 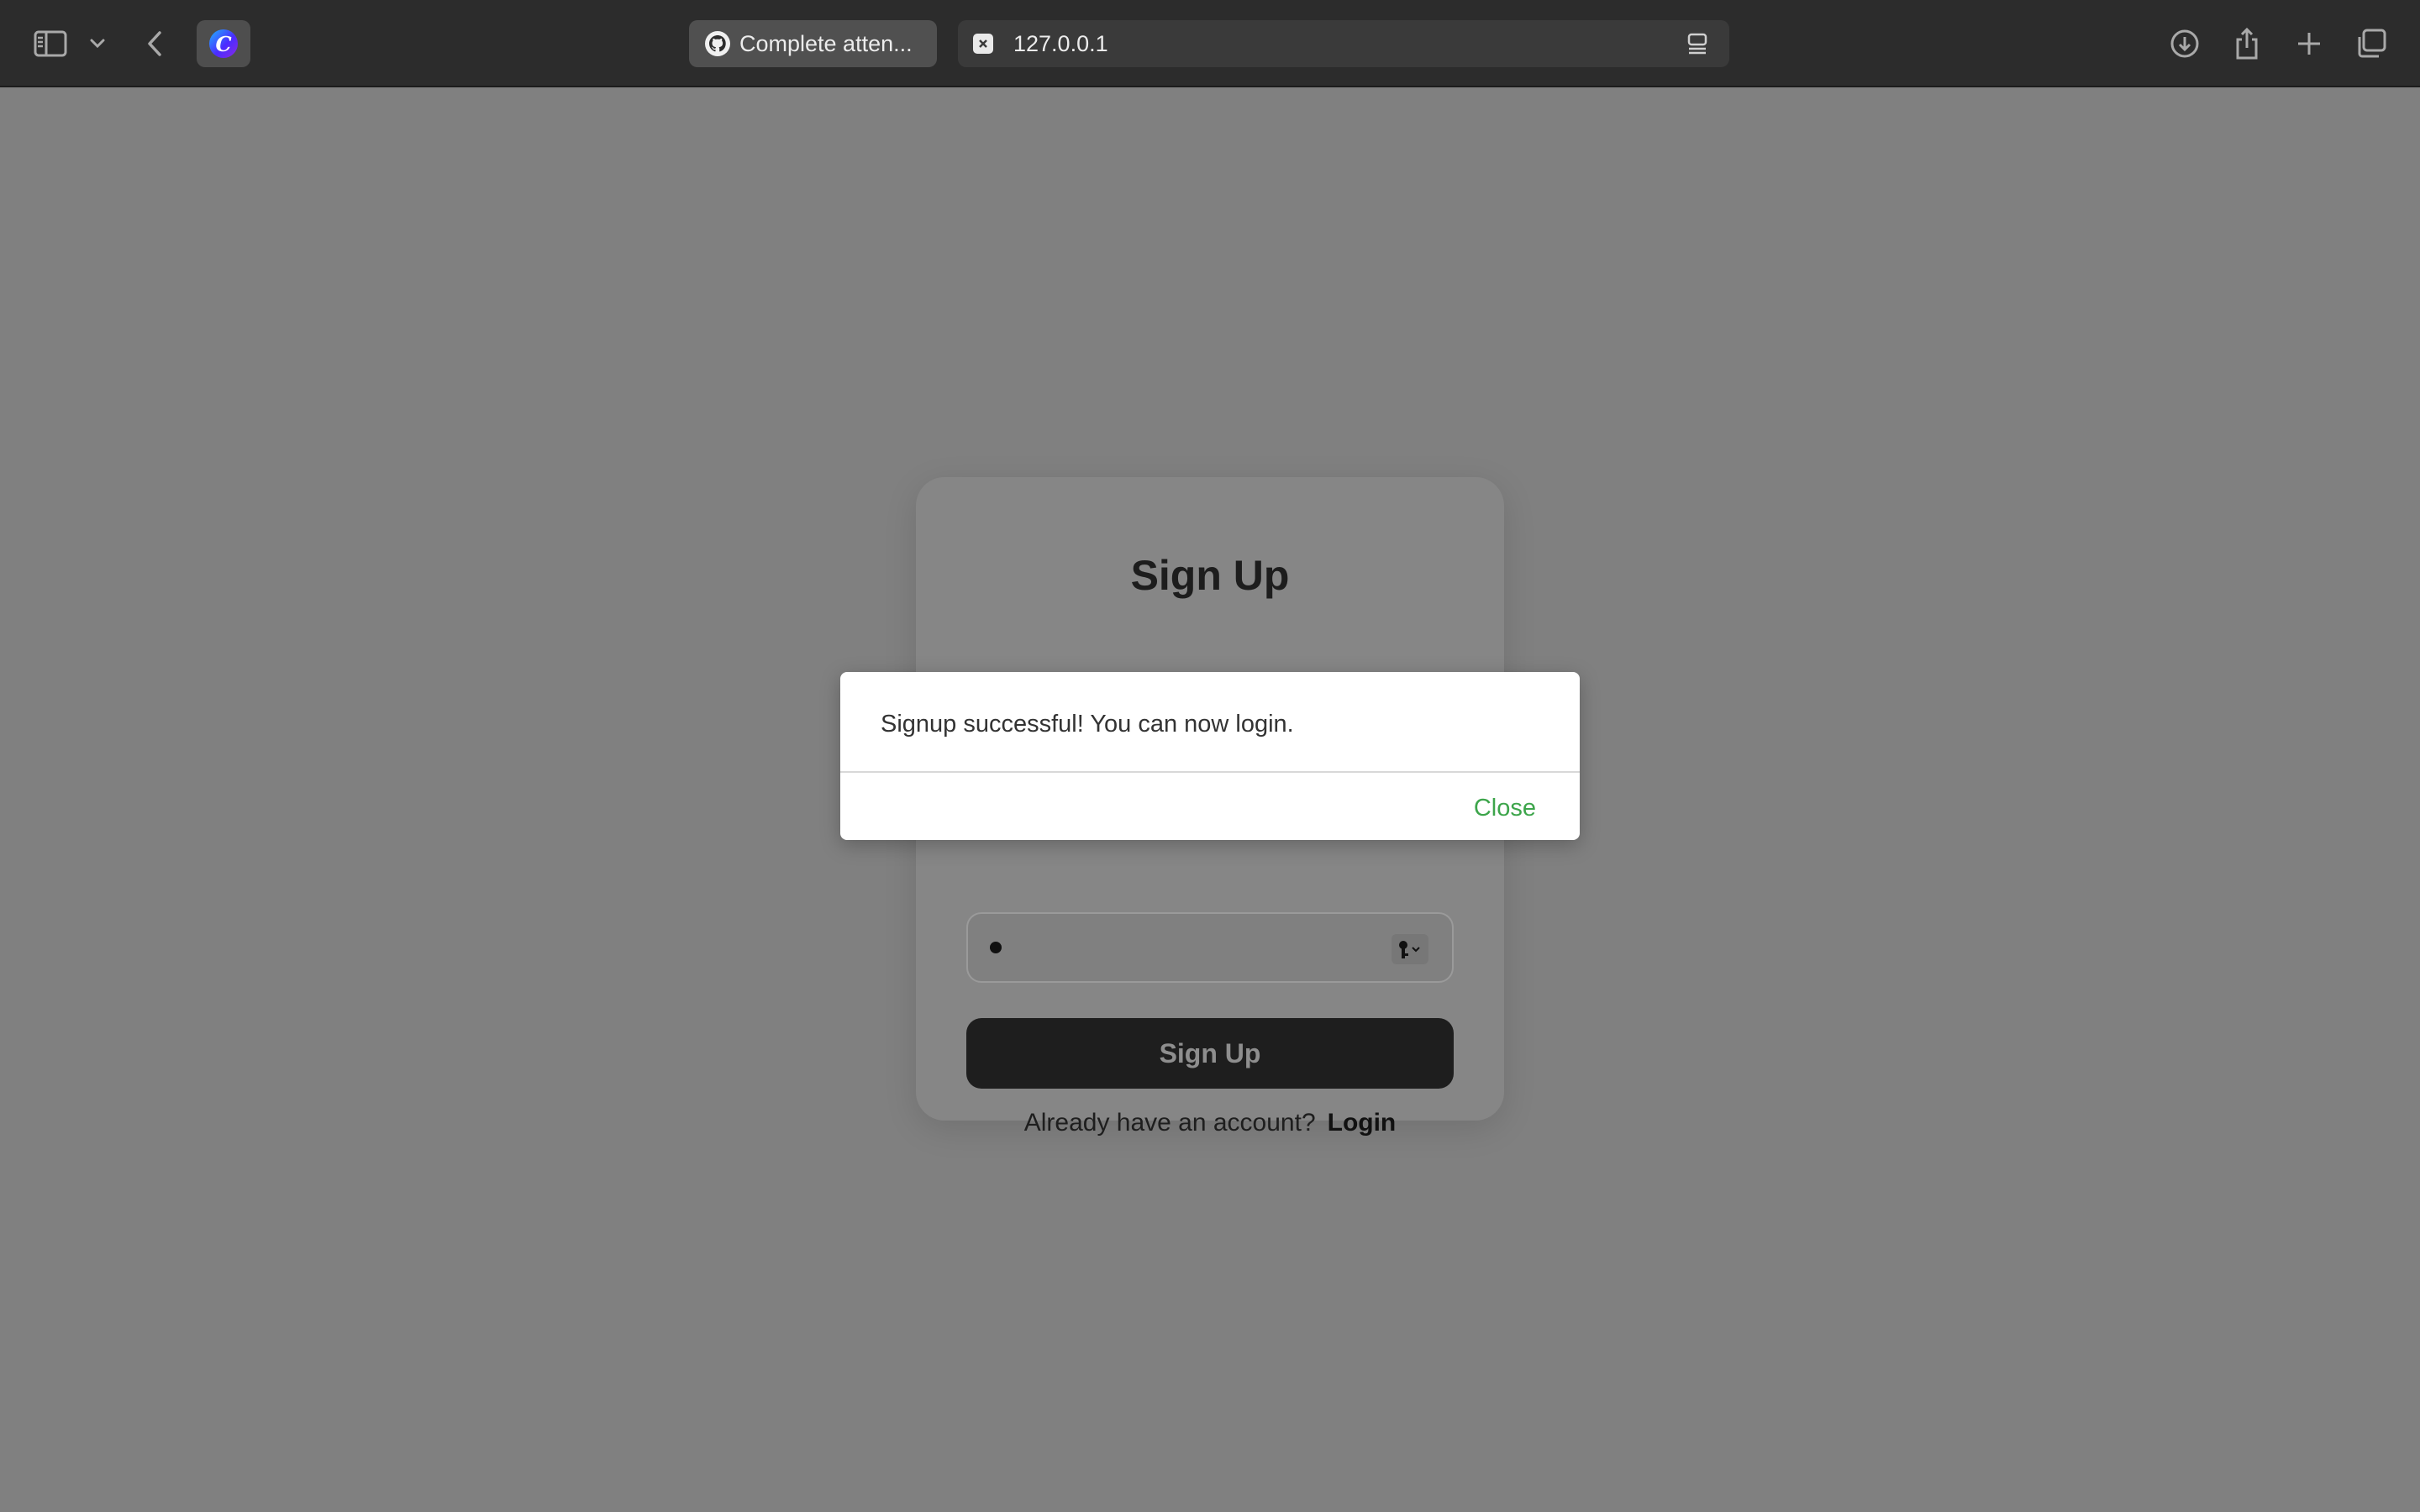 What do you see at coordinates (1087, 724) in the screenshot?
I see `dialog-message: Signup successful! You can now login.` at bounding box center [1087, 724].